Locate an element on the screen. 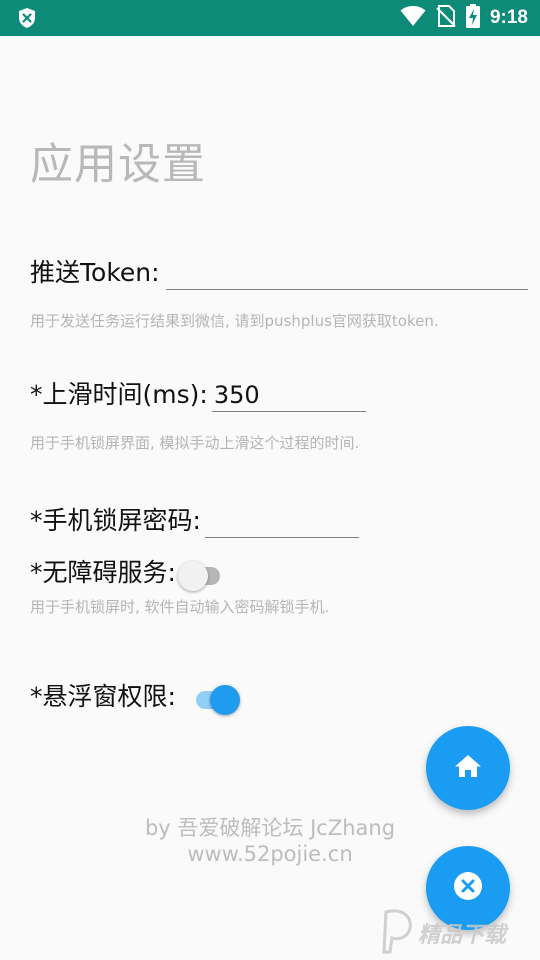 Image resolution: width=540 pixels, height=960 pixels. lock-password-row: *手机锁屏密码: is located at coordinates (194, 521).